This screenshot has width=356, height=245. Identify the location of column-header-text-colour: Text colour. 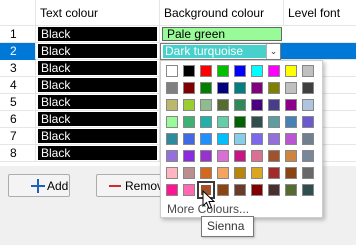
(98, 13).